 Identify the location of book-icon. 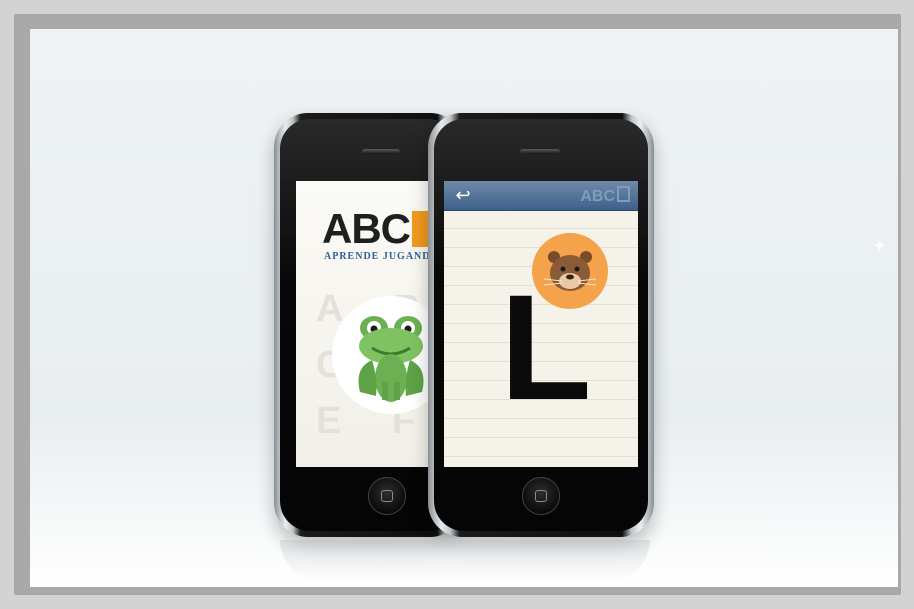
(623, 194).